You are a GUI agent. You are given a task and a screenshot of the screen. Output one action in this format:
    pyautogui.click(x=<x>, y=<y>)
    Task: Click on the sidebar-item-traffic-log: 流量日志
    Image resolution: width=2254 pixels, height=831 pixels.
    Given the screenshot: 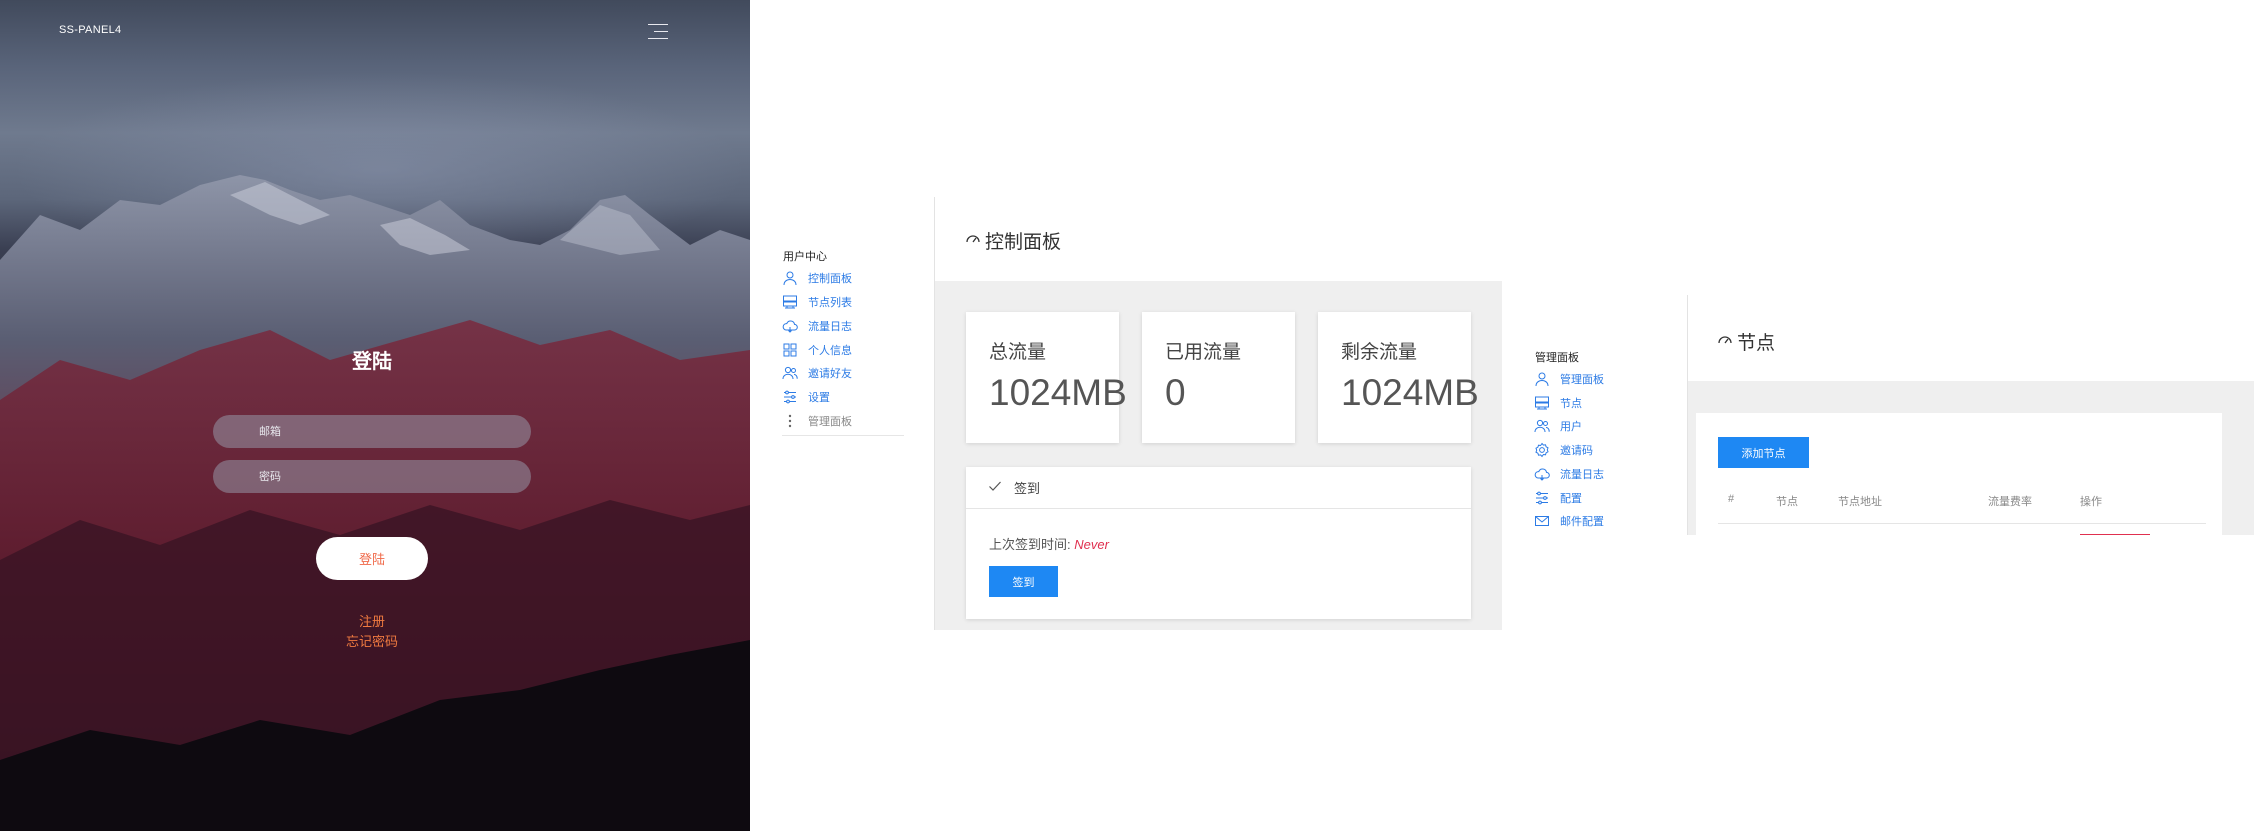 What is the action you would take?
    pyautogui.click(x=817, y=326)
    